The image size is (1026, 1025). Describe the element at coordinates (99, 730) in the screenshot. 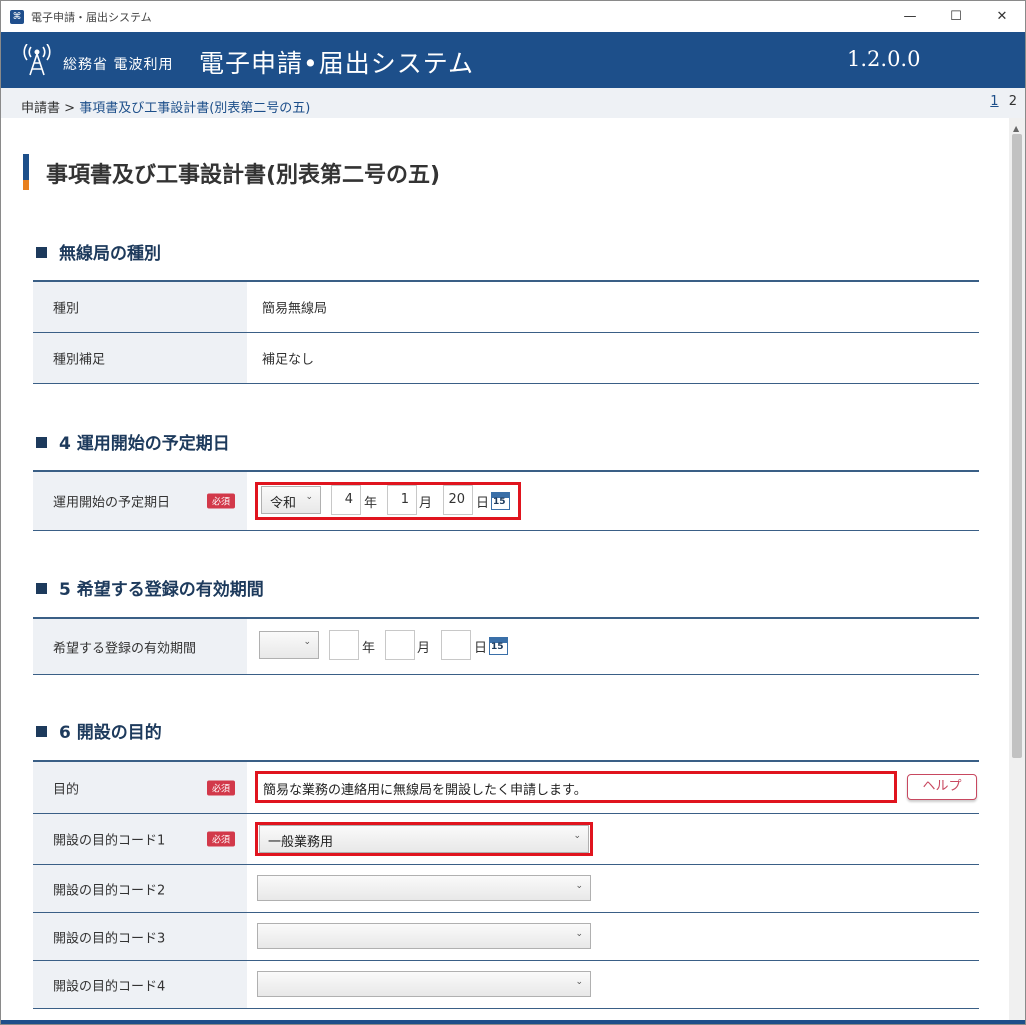

I see `section-purpose-heading: 6 開設の目的` at that location.